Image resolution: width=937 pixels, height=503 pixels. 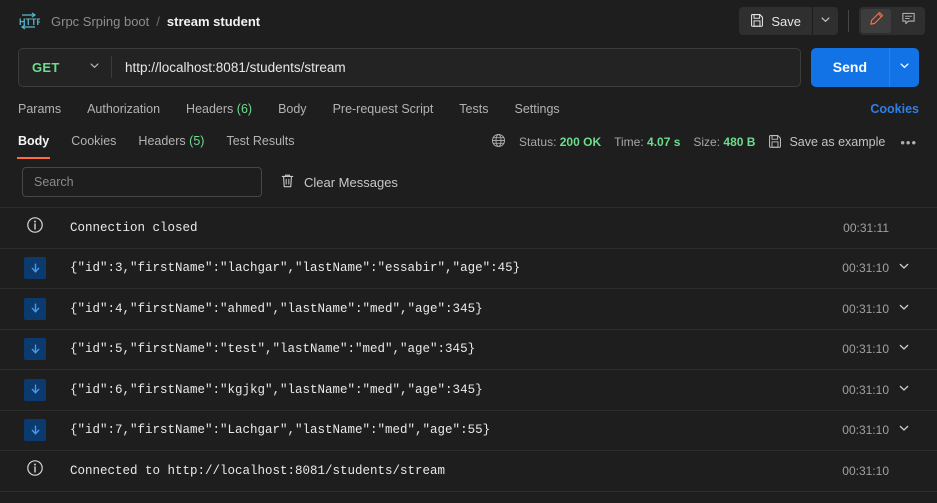 I want to click on request-tab-tests: Tests, so click(x=473, y=109).